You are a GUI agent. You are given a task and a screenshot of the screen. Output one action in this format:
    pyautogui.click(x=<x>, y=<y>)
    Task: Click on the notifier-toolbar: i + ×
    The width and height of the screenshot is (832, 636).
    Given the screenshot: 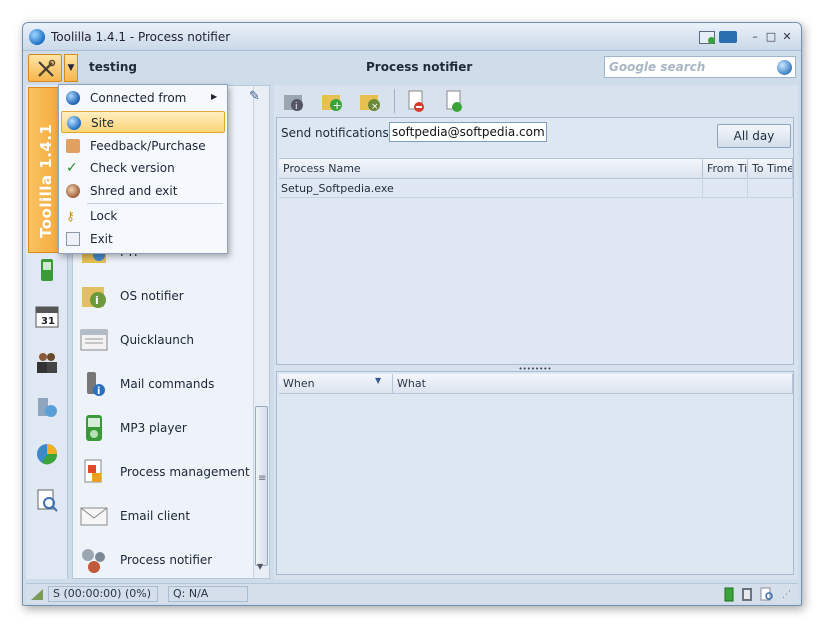 What is the action you would take?
    pyautogui.click(x=408, y=101)
    